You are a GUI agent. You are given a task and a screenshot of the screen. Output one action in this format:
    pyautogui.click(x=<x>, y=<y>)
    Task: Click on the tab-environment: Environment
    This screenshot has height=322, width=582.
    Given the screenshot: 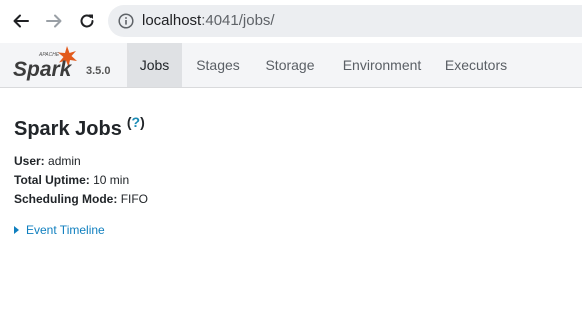 What is the action you would take?
    pyautogui.click(x=382, y=65)
    